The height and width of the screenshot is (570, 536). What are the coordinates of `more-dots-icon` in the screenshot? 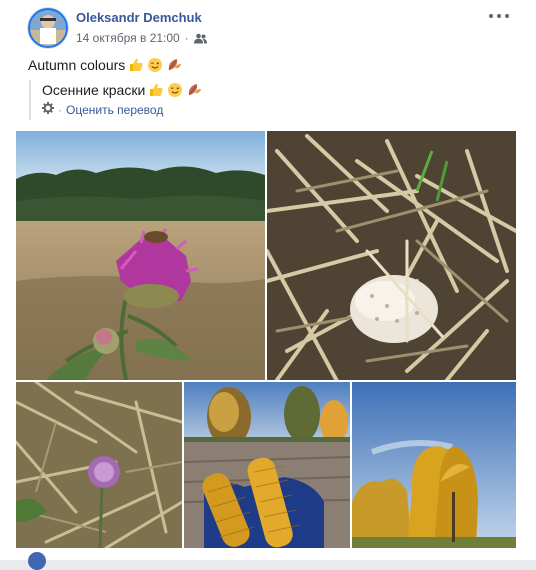 It's located at (499, 16).